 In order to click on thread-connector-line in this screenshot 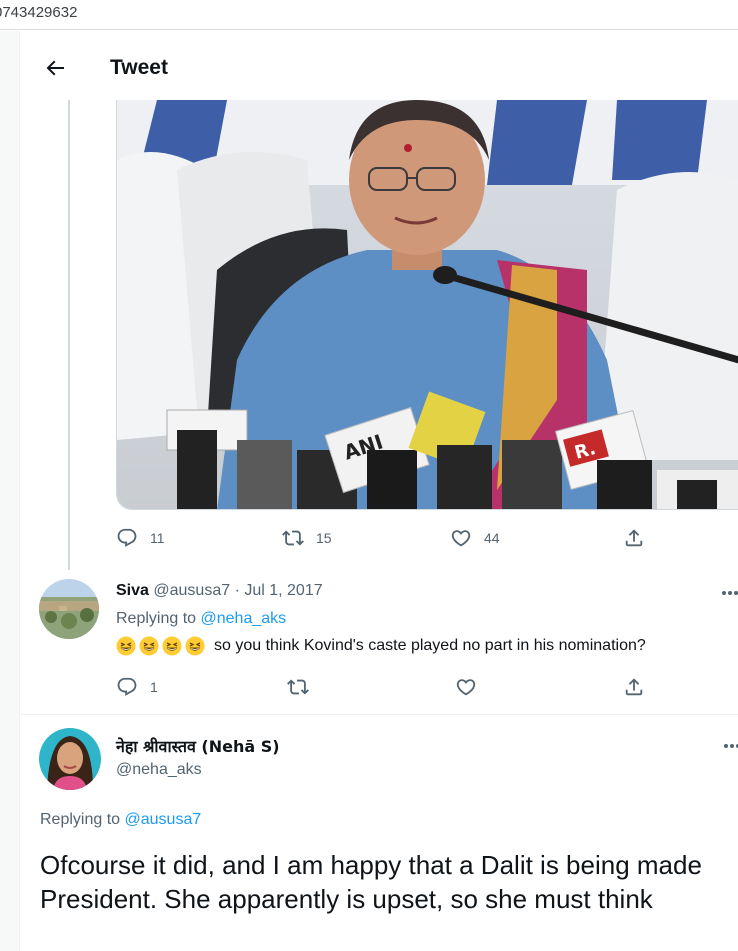, I will do `click(69, 335)`.